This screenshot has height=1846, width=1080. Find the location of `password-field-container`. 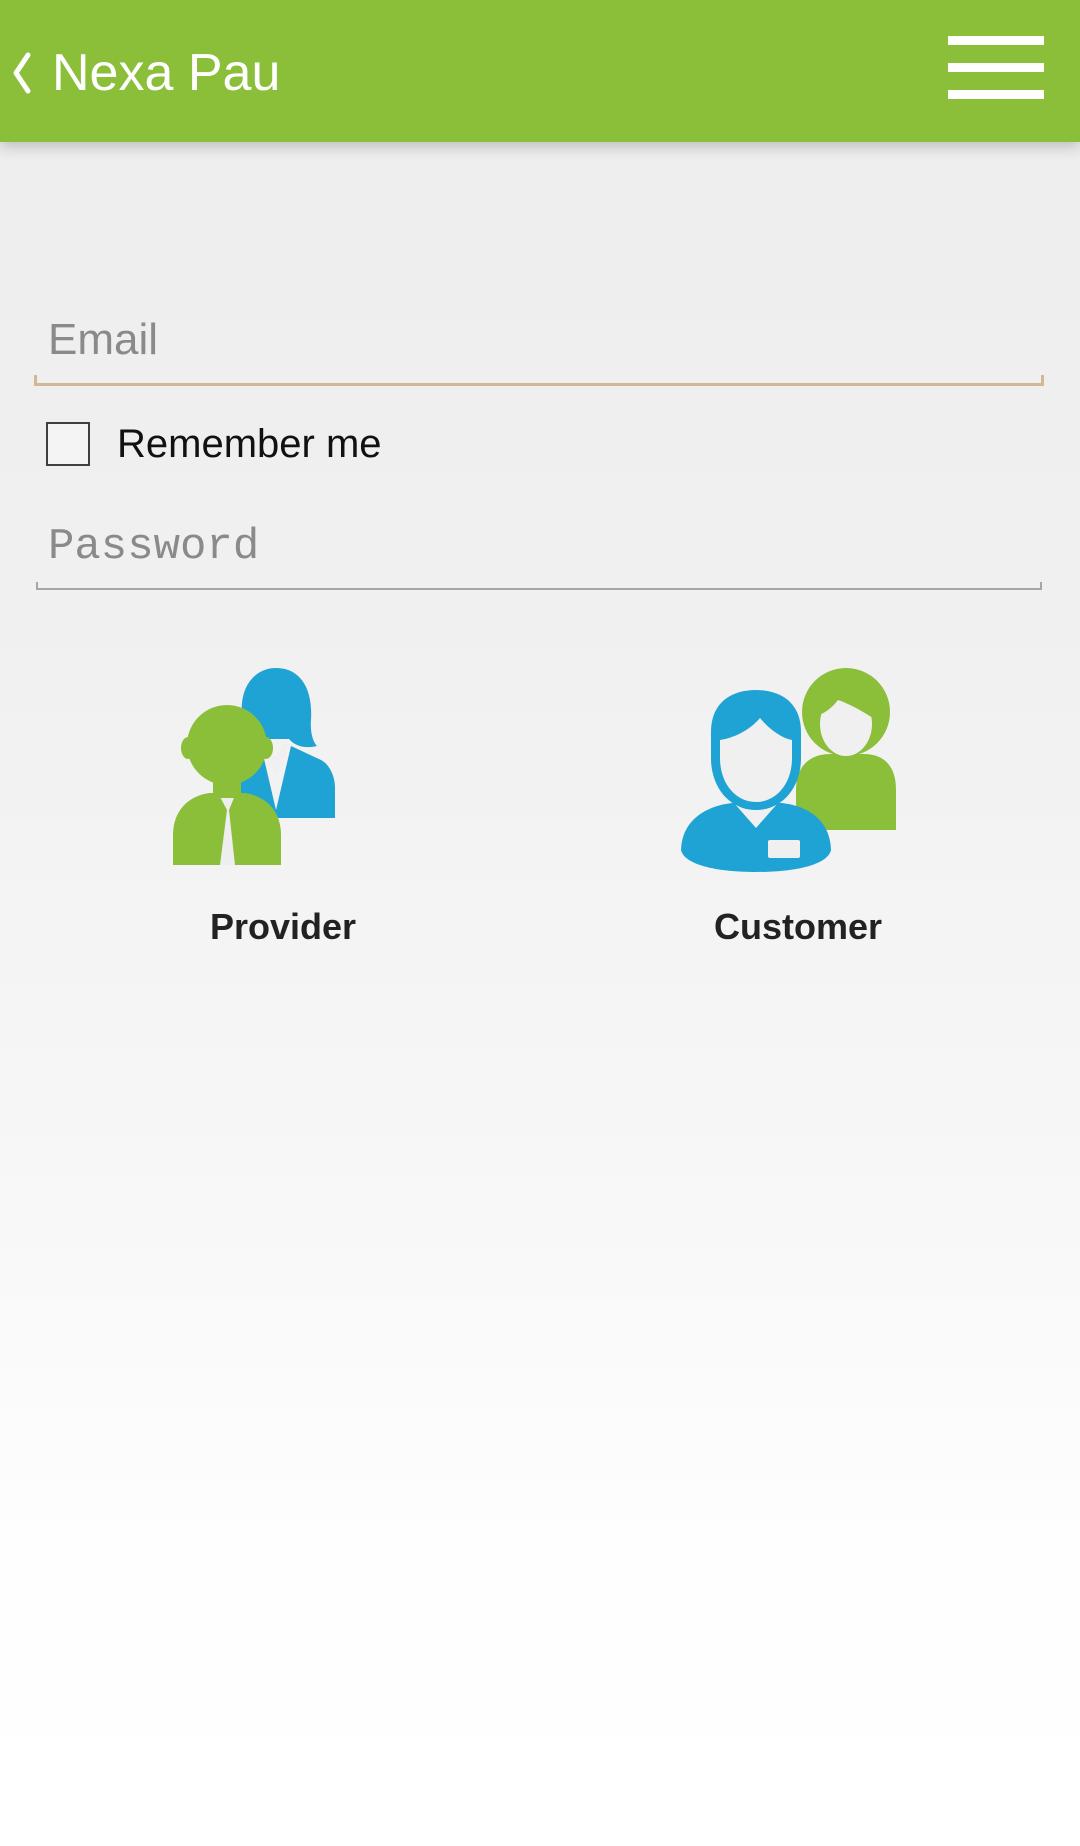

password-field-container is located at coordinates (539, 549).